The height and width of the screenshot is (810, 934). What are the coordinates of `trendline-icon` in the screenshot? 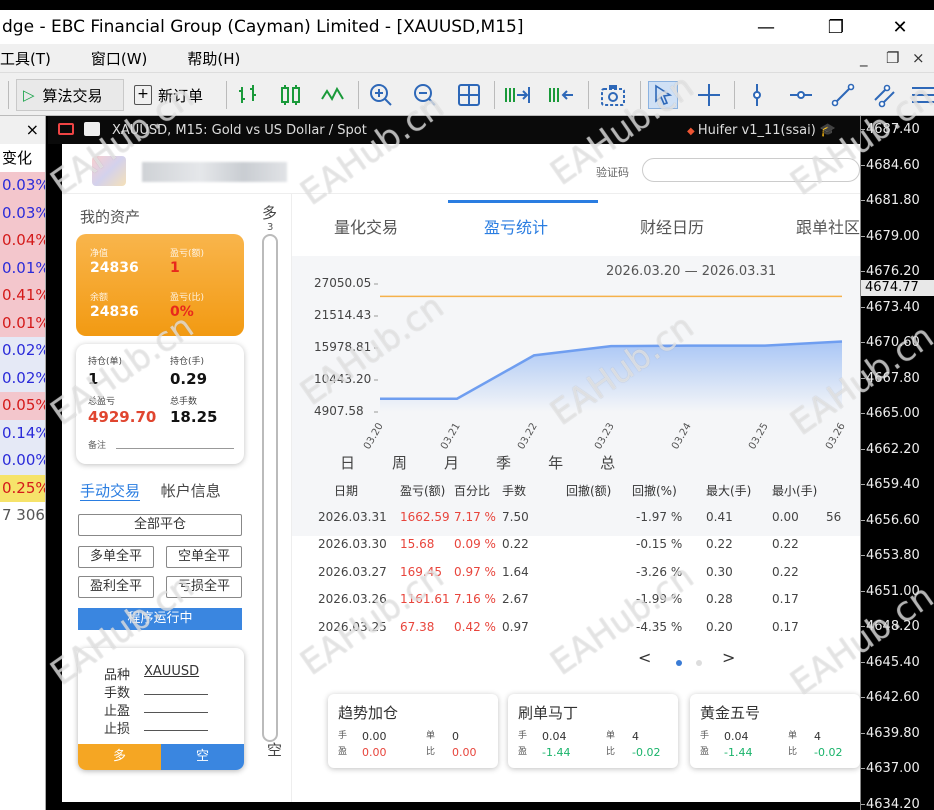 It's located at (843, 95).